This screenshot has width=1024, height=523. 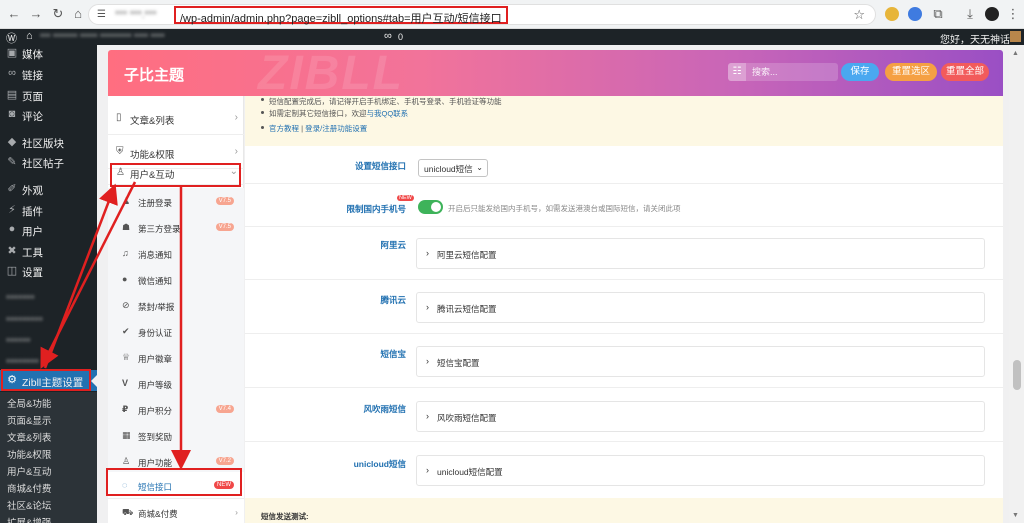 What do you see at coordinates (624, 183) in the screenshot?
I see `divider` at bounding box center [624, 183].